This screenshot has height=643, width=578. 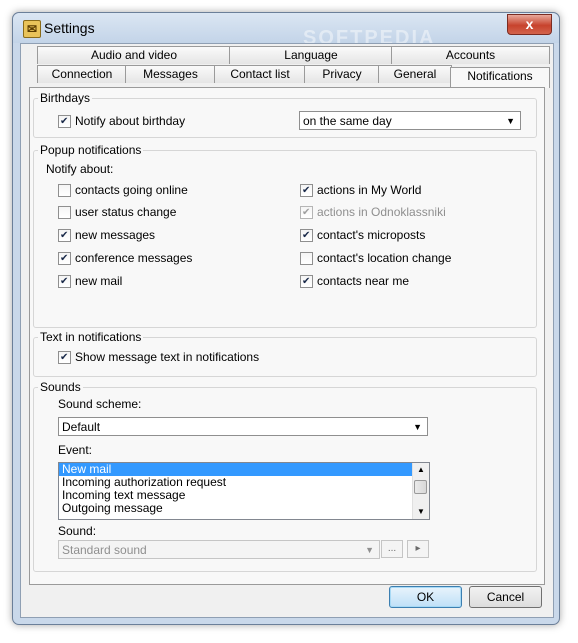 What do you see at coordinates (342, 74) in the screenshot?
I see `tab-privacy: Privacy` at bounding box center [342, 74].